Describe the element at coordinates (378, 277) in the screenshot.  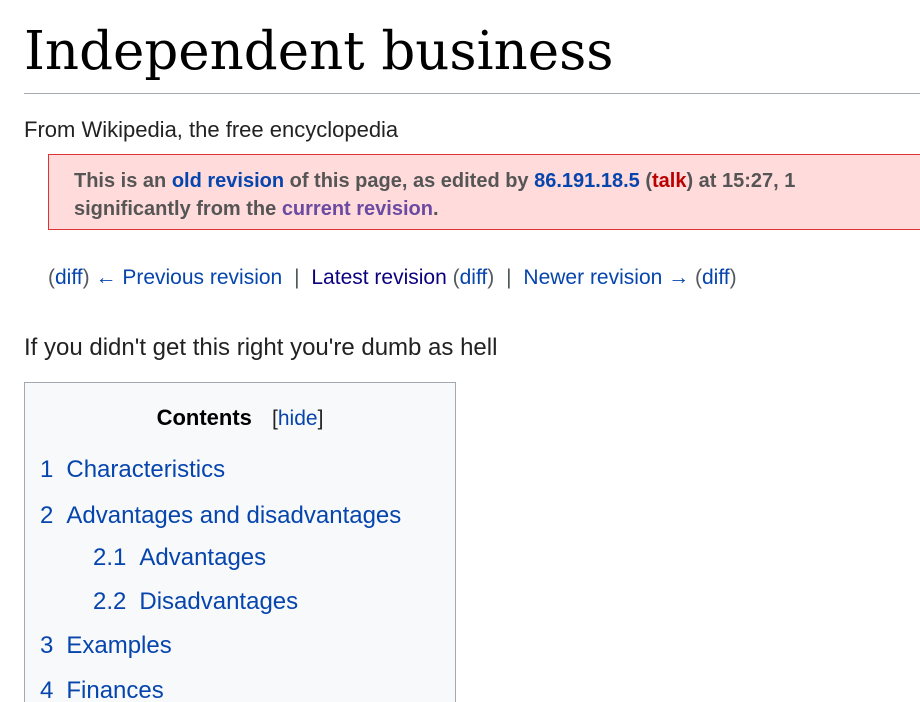
I see `latest-revision-link: Latest revision` at that location.